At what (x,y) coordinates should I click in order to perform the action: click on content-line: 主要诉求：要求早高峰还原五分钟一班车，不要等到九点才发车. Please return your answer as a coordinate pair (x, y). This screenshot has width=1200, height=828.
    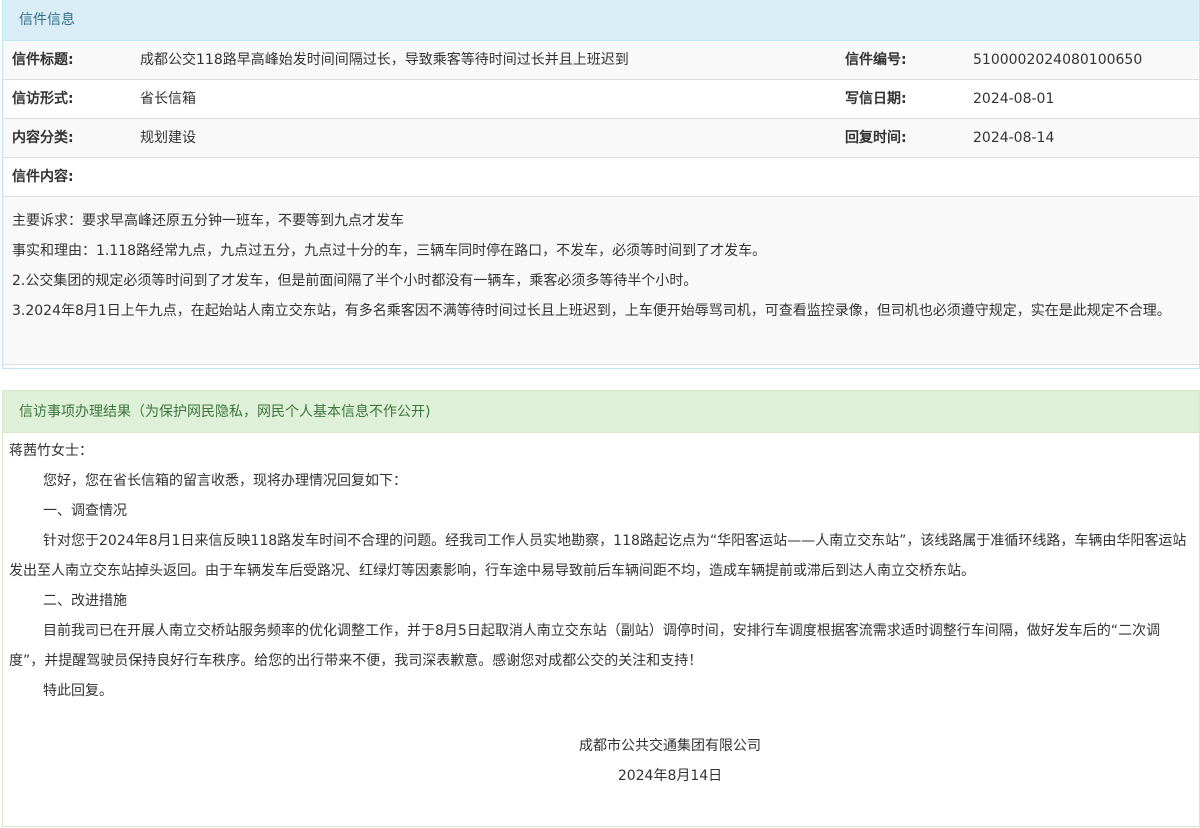
    Looking at the image, I should click on (208, 221).